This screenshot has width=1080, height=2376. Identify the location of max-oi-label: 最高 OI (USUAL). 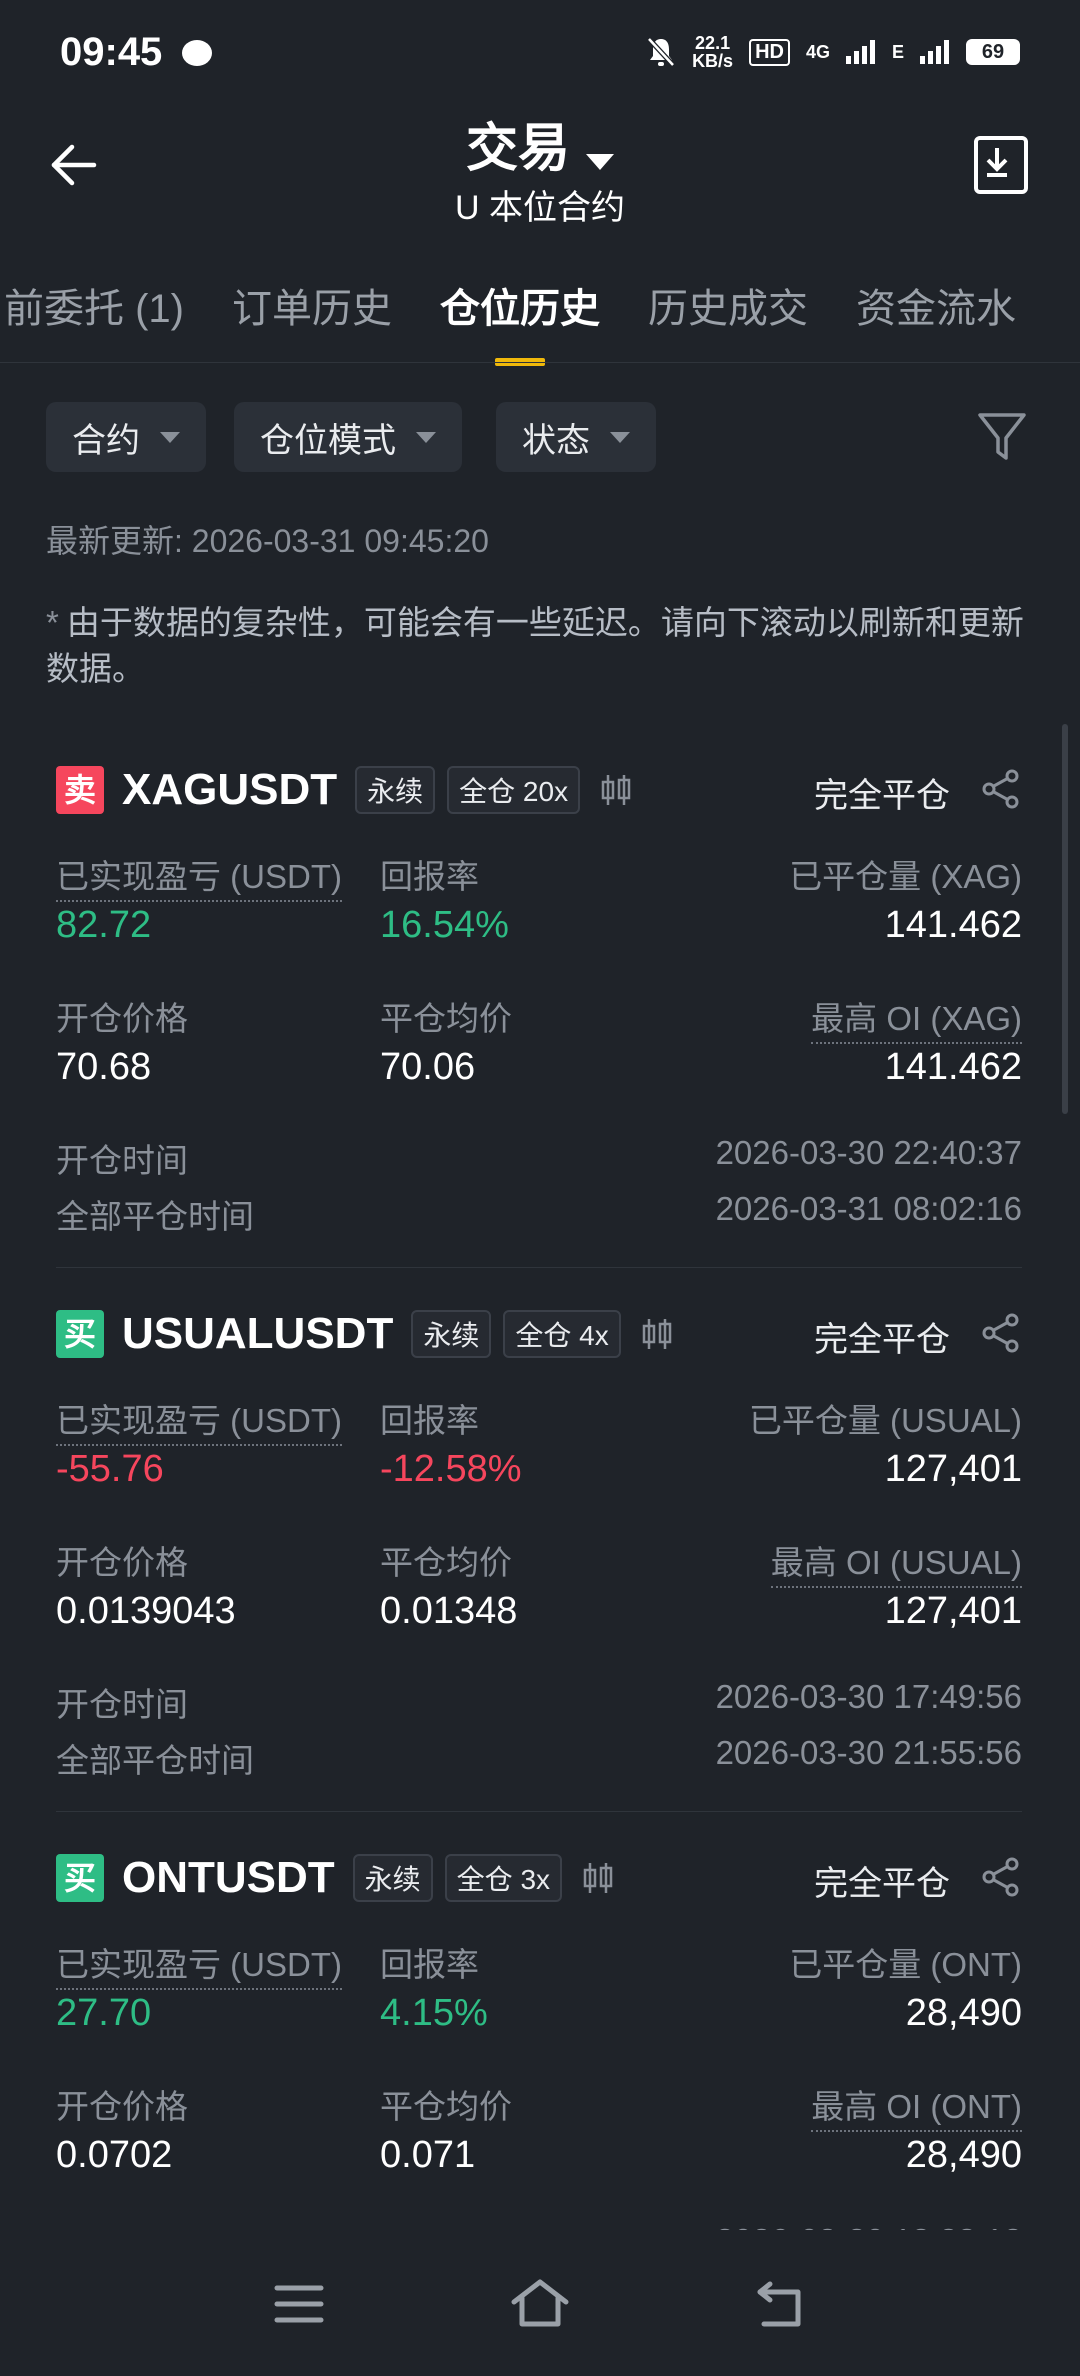
(896, 1562).